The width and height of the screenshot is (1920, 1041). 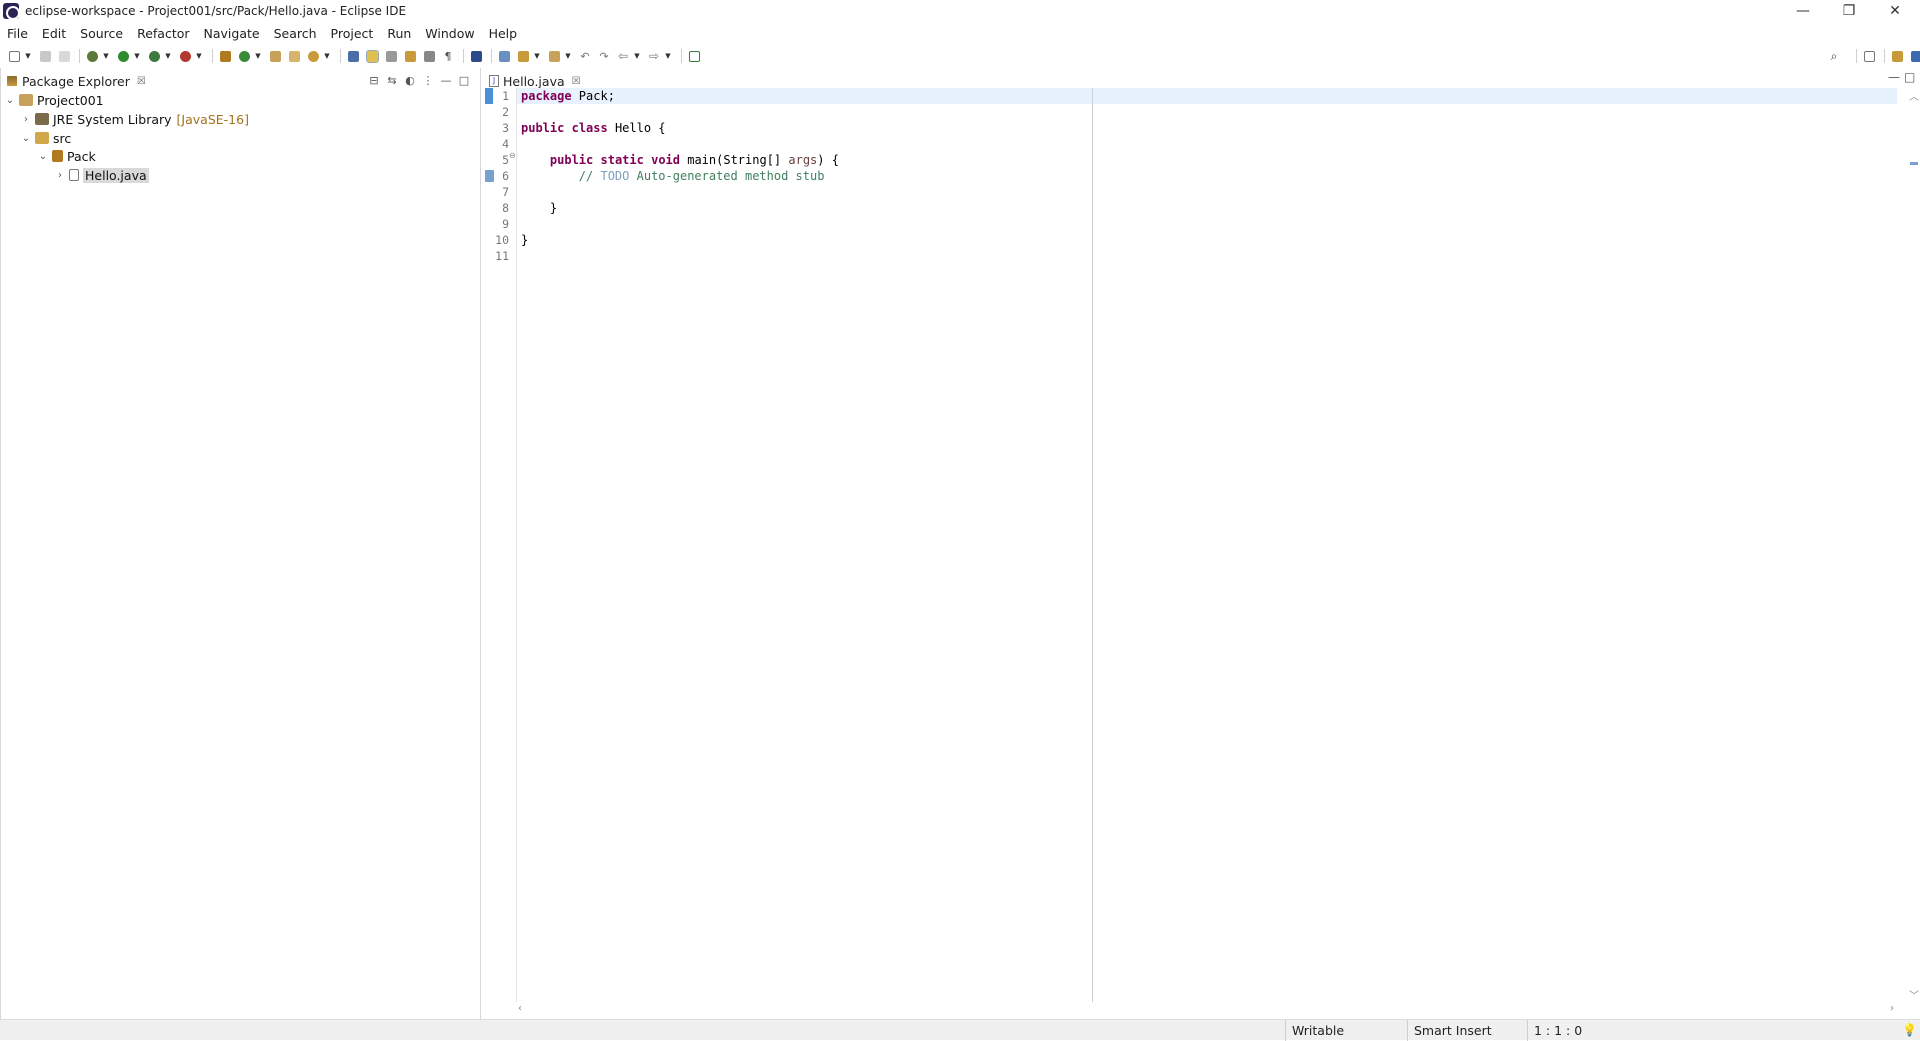 I want to click on java-ee-perspective-icon, so click(x=1897, y=56).